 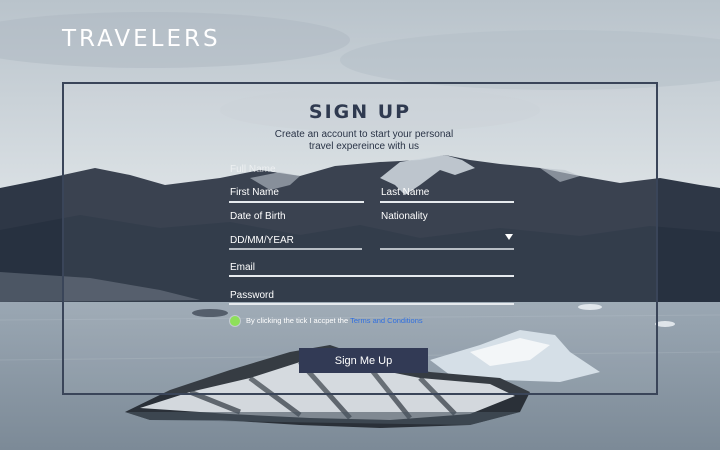 What do you see at coordinates (447, 249) in the screenshot?
I see `nationality-underline` at bounding box center [447, 249].